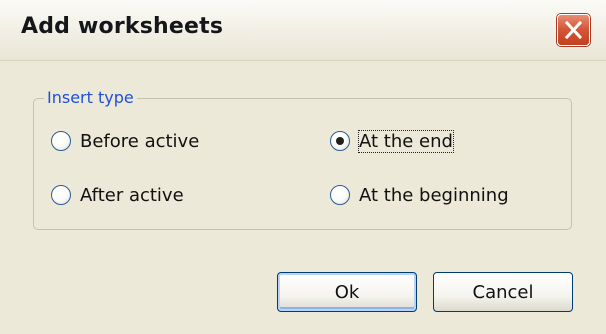  I want to click on radio-label: At the end, so click(406, 141).